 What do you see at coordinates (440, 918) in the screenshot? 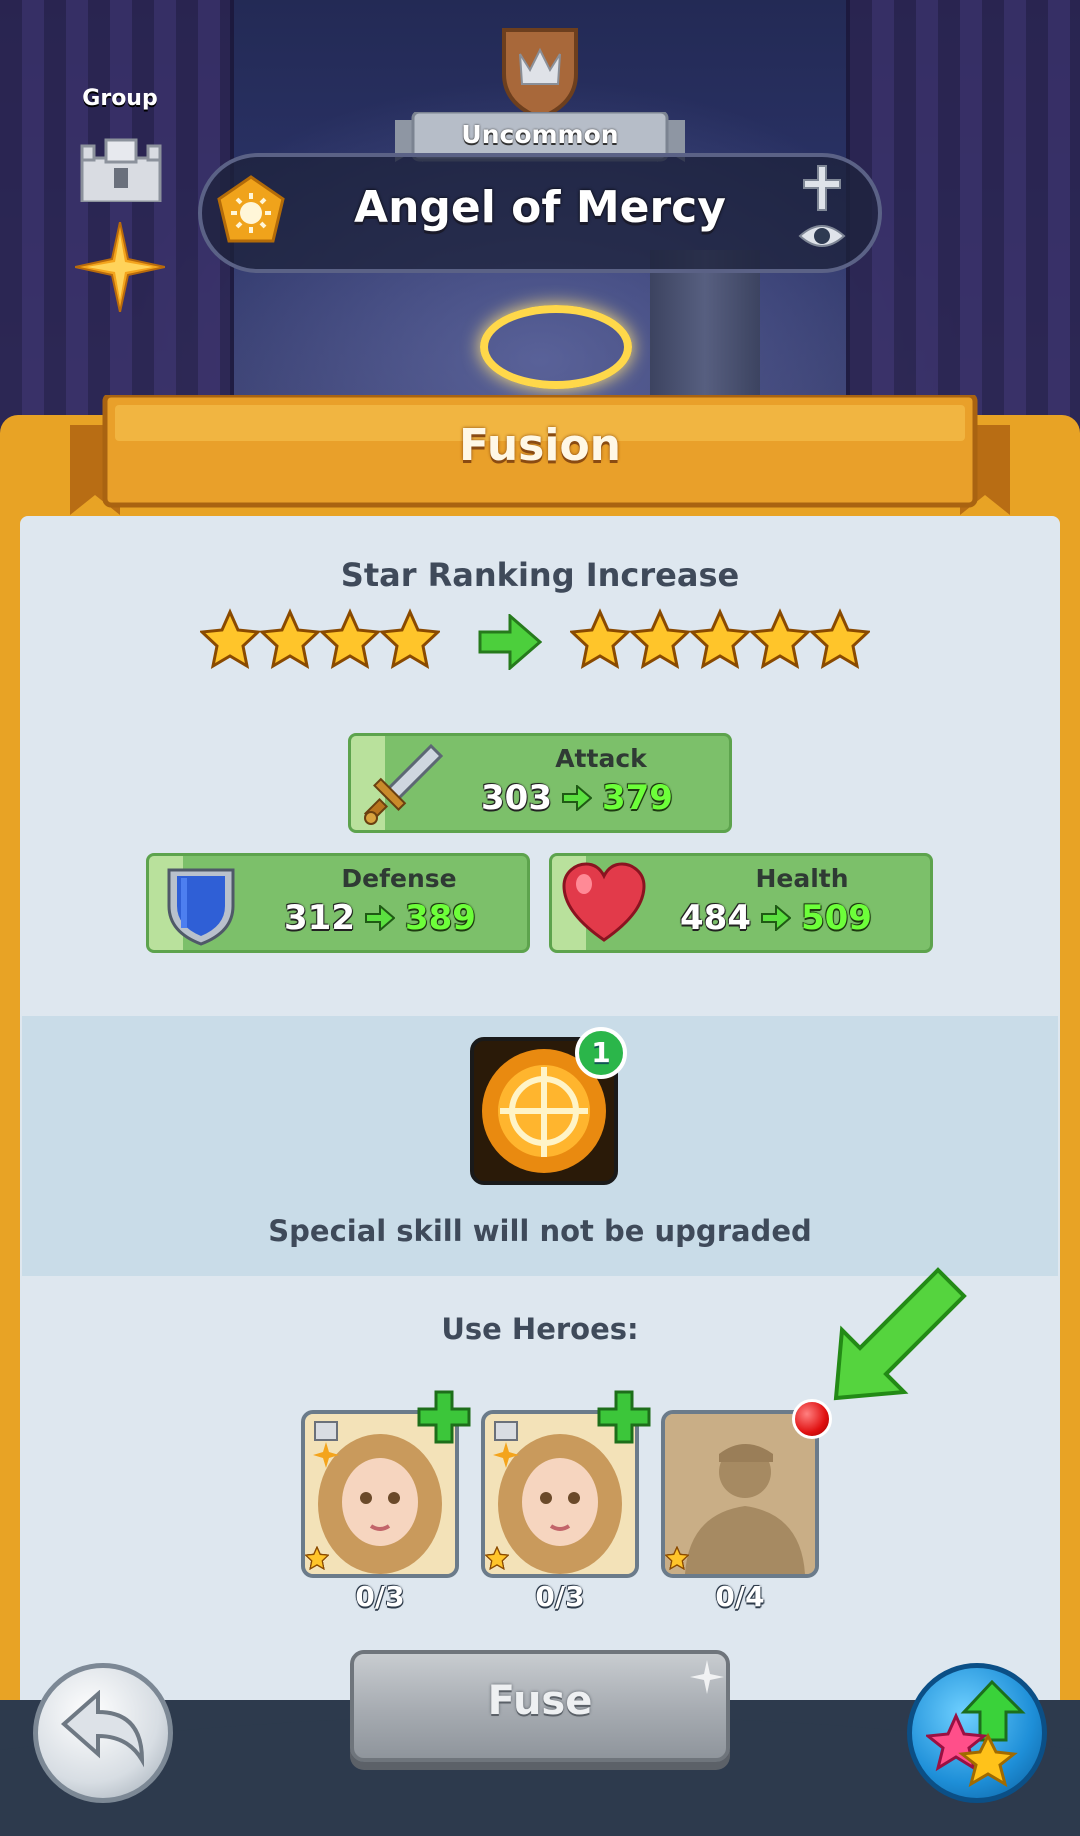
I see `defense-new-value: 389` at bounding box center [440, 918].